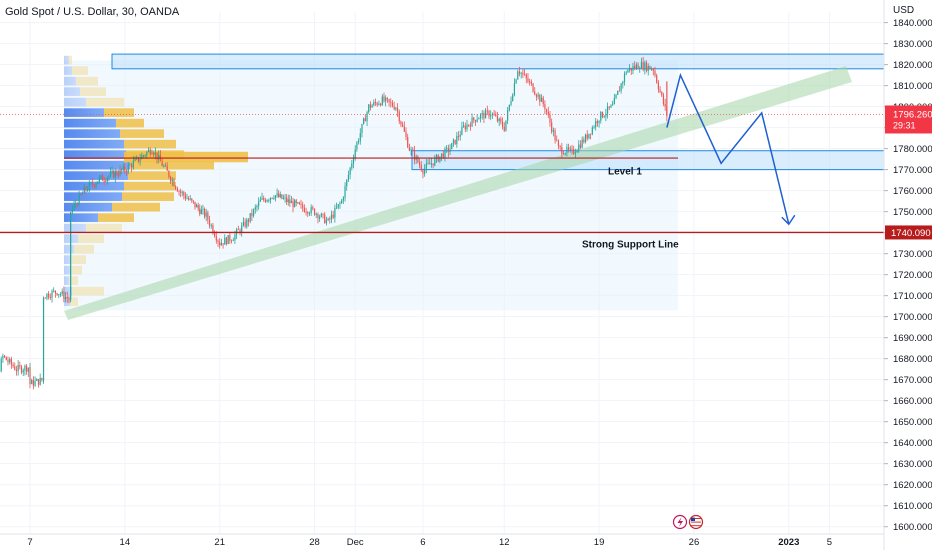  Describe the element at coordinates (696, 522) in the screenshot. I see `us-flag-icon` at that location.